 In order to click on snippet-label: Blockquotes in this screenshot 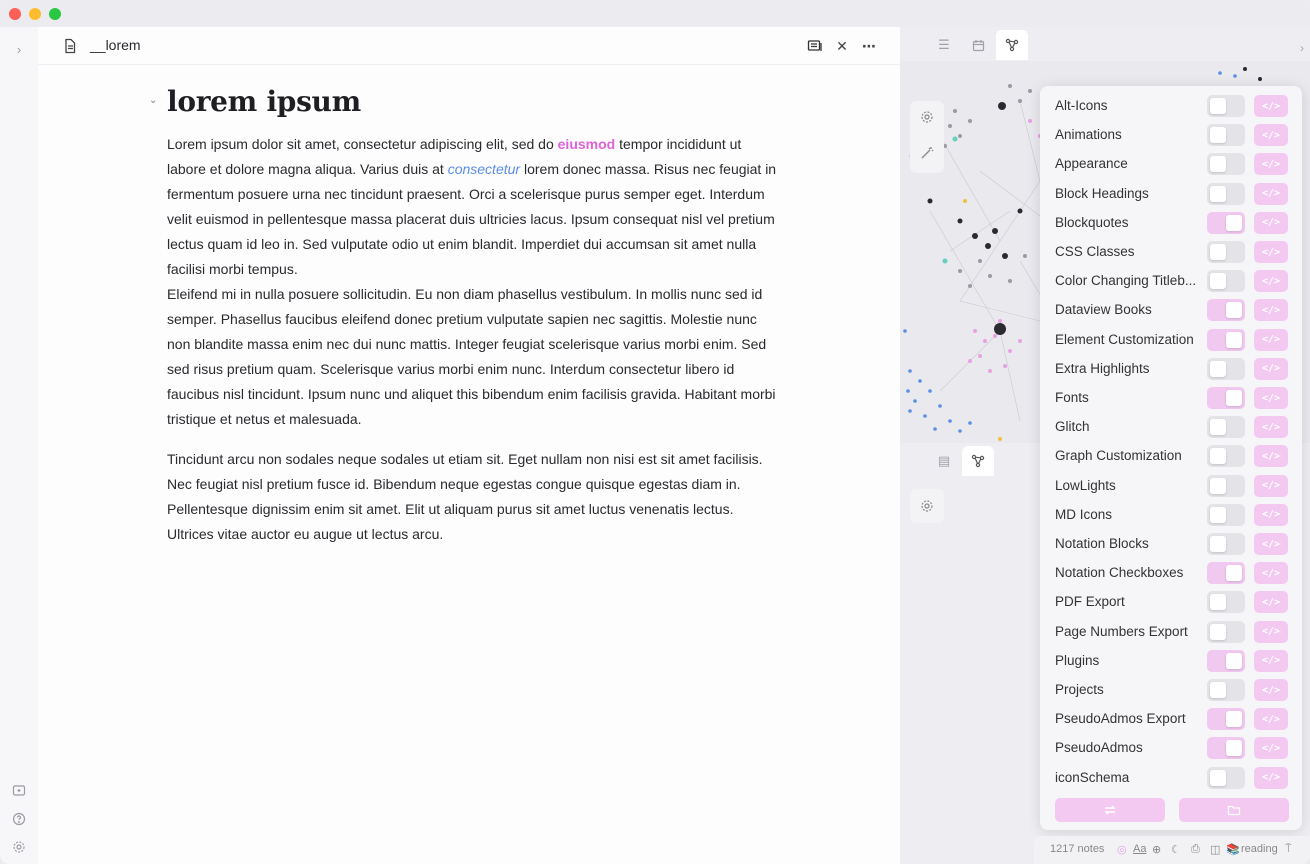, I will do `click(1092, 222)`.